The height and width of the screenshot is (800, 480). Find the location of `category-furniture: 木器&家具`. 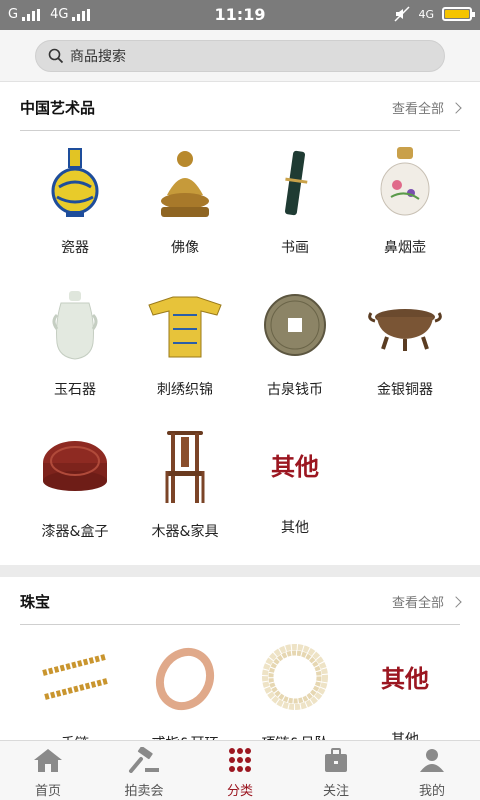

category-furniture: 木器&家具 is located at coordinates (185, 484).